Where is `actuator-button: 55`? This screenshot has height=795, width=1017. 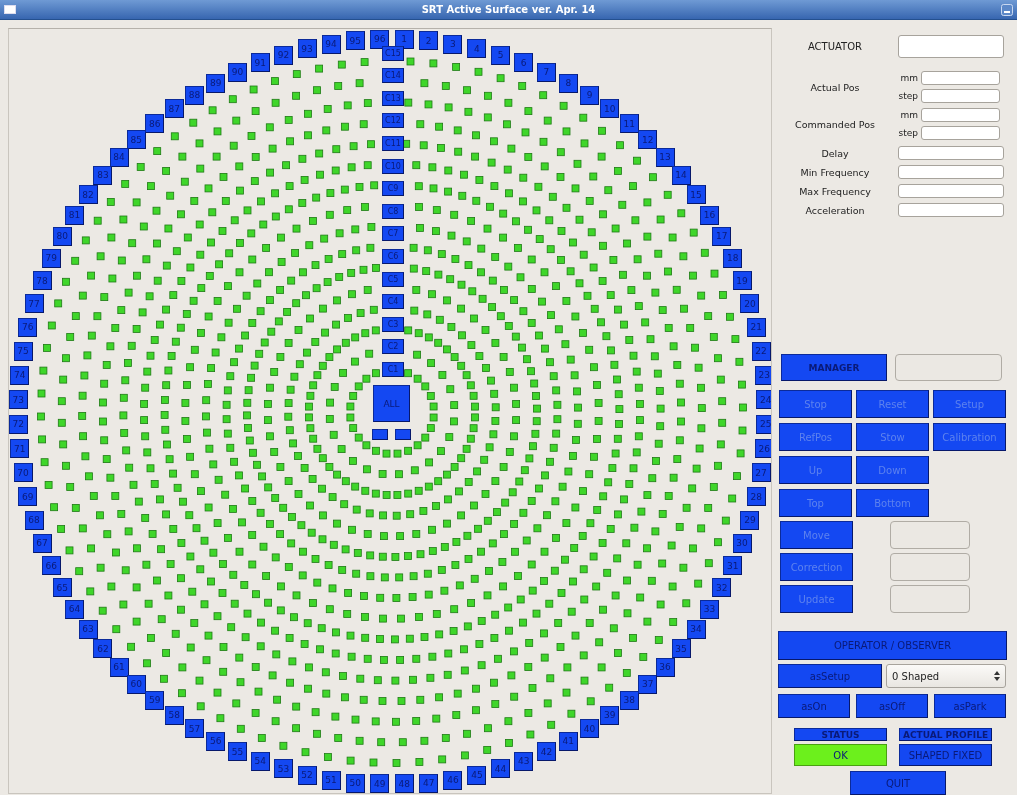 actuator-button: 55 is located at coordinates (238, 752).